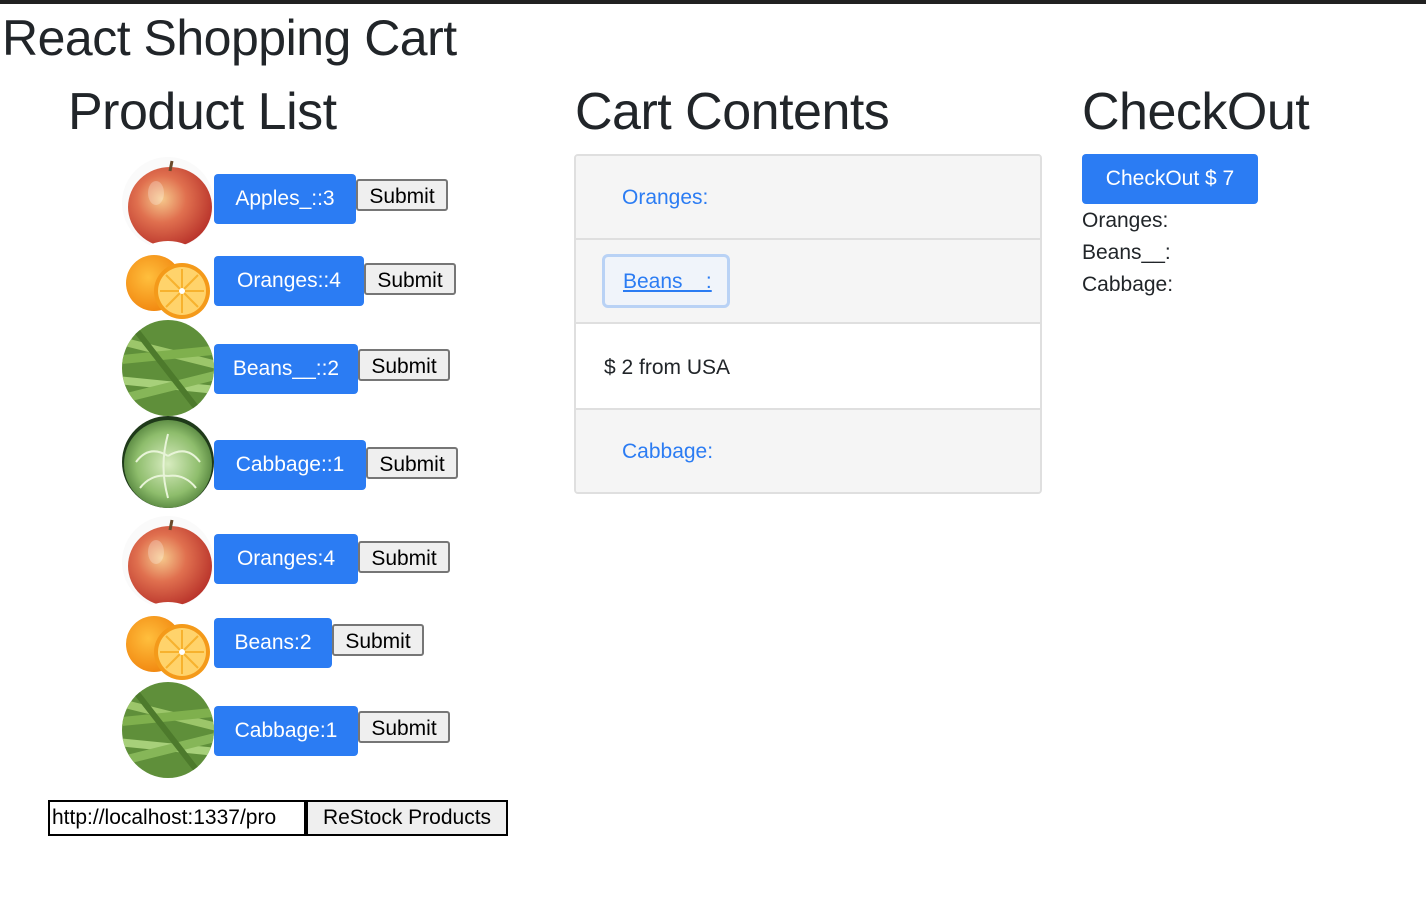 This screenshot has height=912, width=1426. I want to click on cart-item-link: Beans__:, so click(667, 282).